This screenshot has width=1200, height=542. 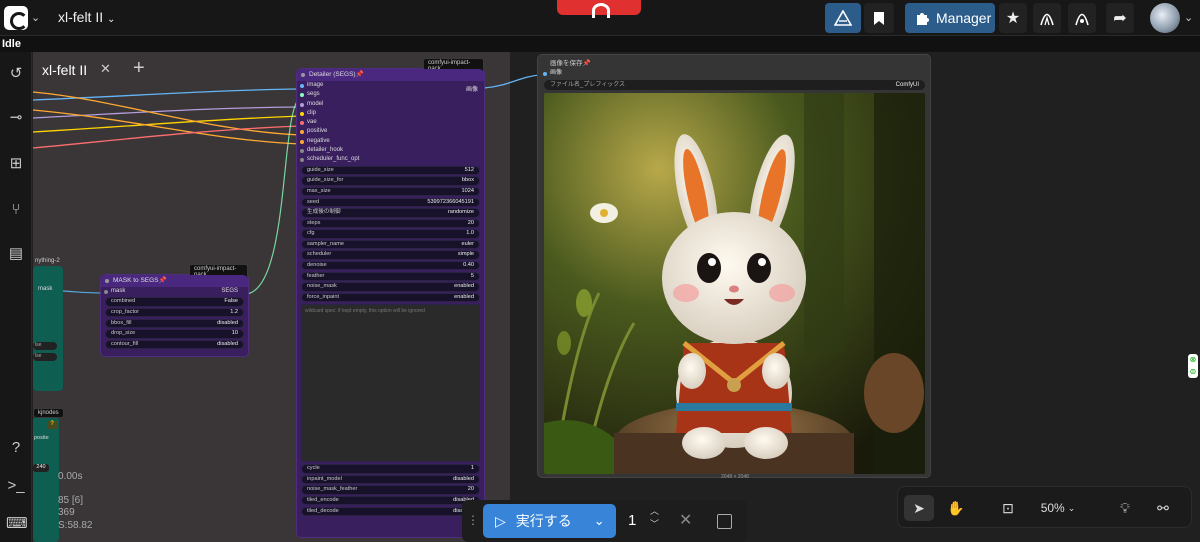 I want to click on widget-value: False, so click(x=231, y=301).